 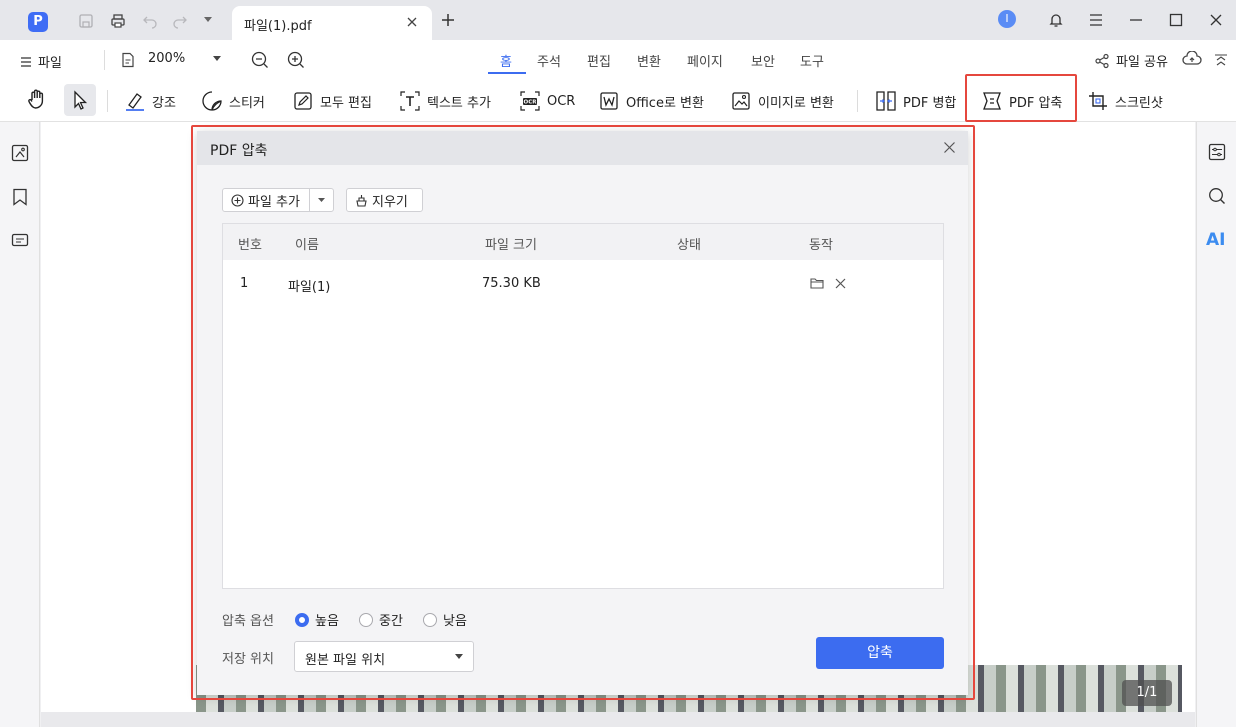 I want to click on window-close-icon, so click(x=1216, y=20).